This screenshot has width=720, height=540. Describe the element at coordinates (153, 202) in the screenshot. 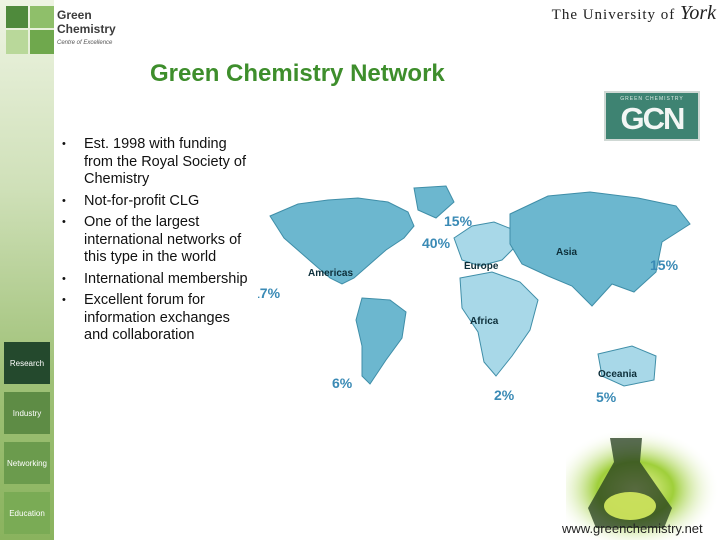

I see `bullet-item: Not-for-profit CLG` at that location.